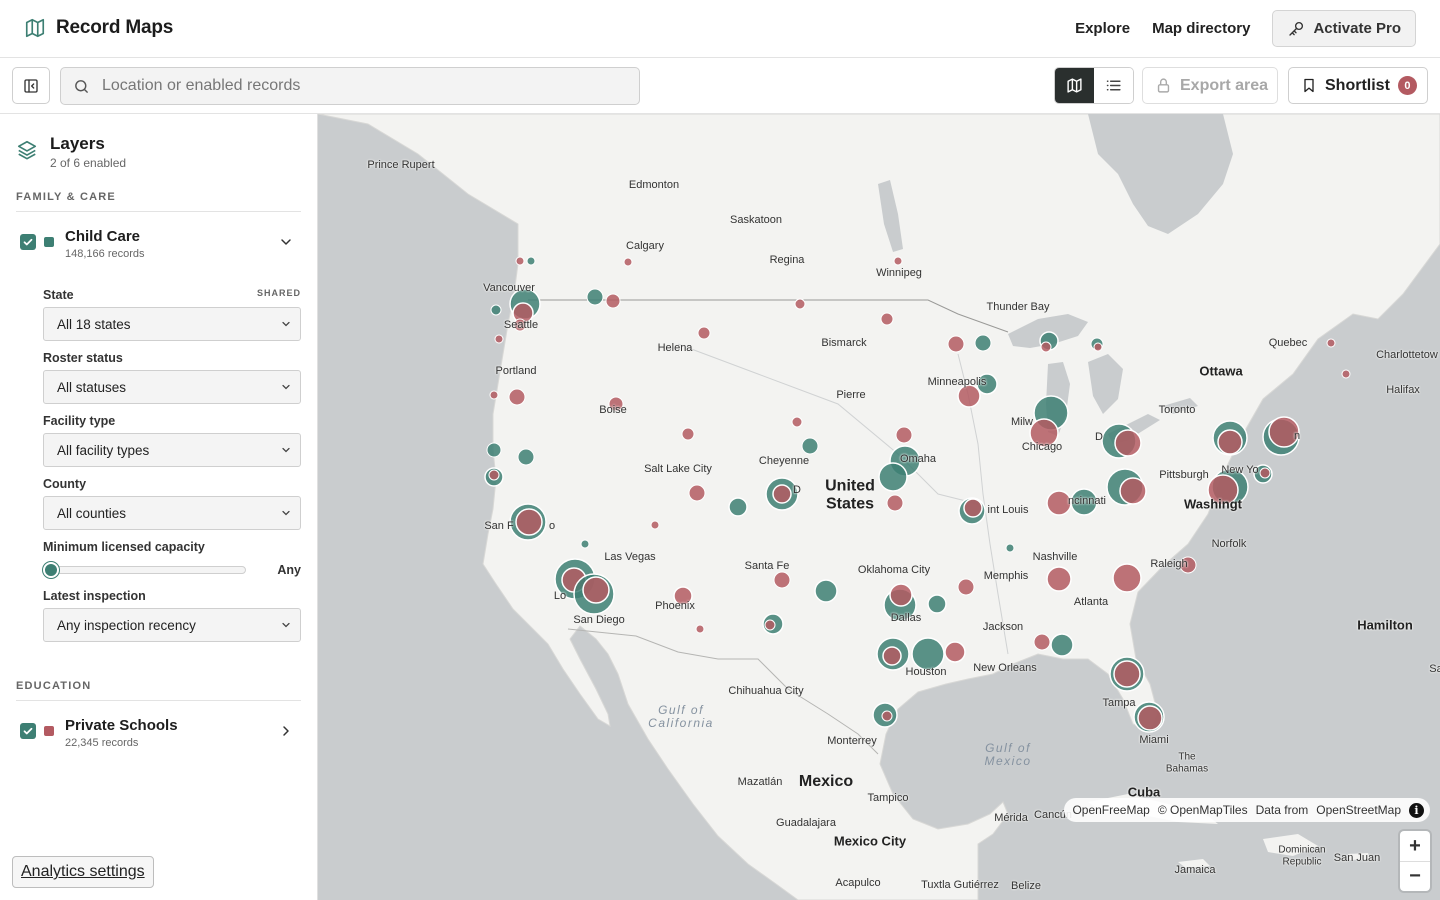 The image size is (1440, 900). What do you see at coordinates (98, 28) in the screenshot?
I see `brand: Record Maps` at bounding box center [98, 28].